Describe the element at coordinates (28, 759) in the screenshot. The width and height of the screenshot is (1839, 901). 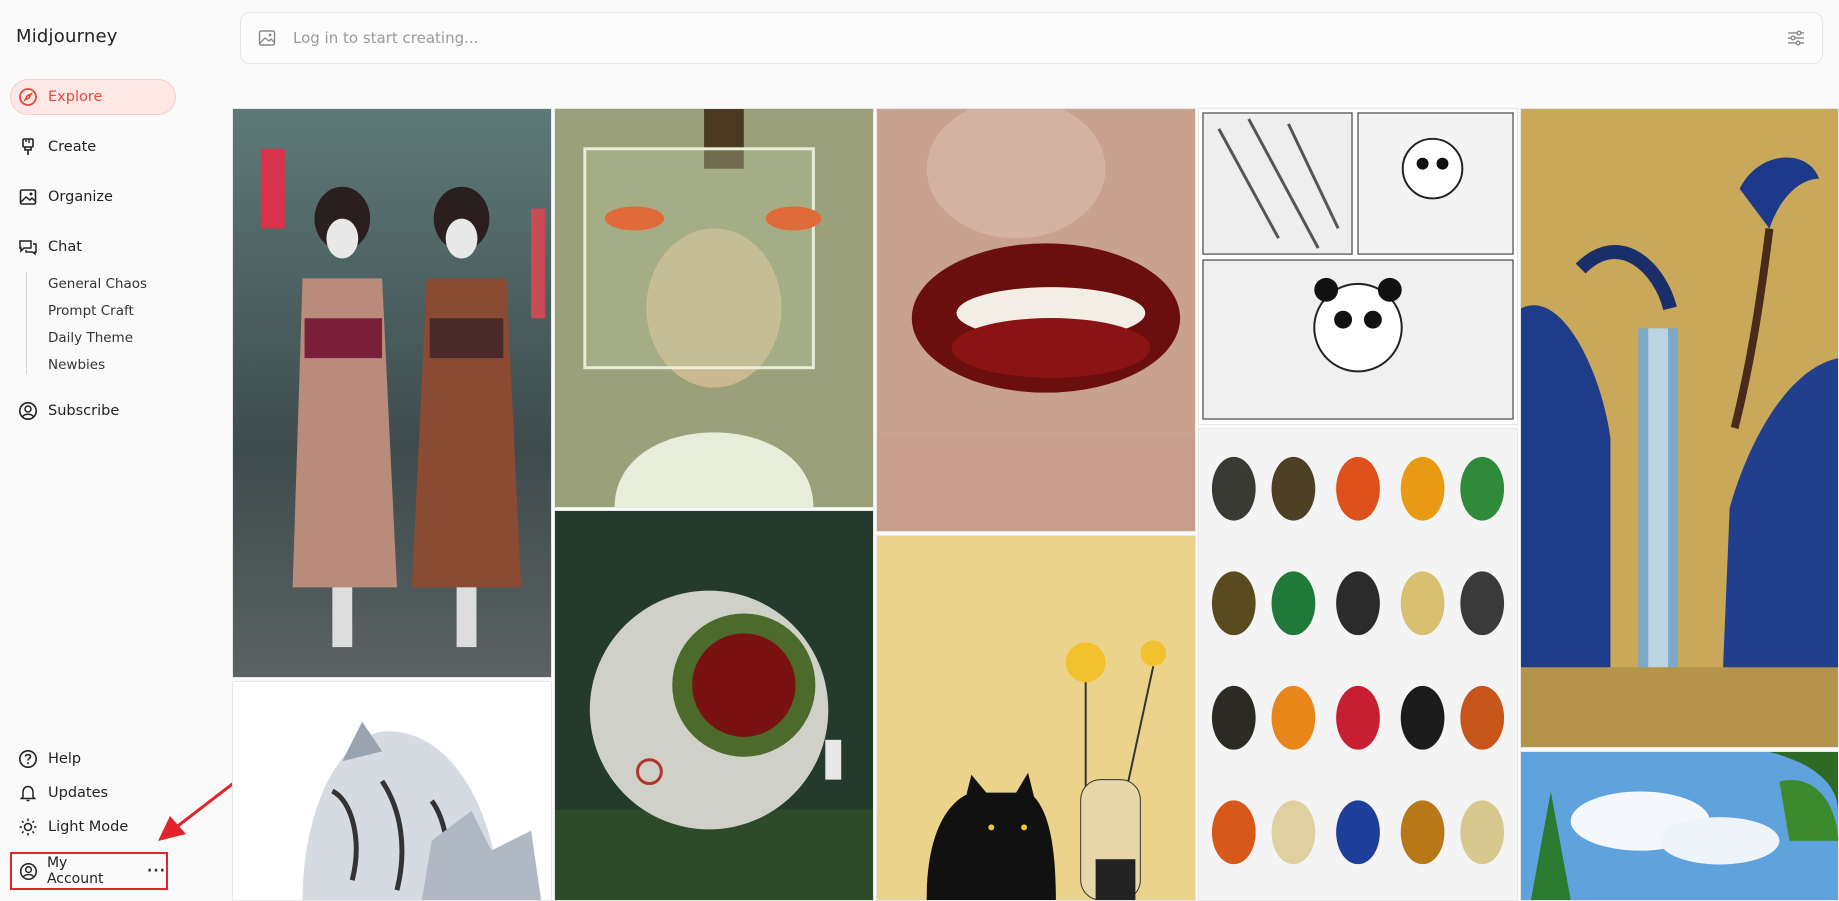
I see `help-icon` at that location.